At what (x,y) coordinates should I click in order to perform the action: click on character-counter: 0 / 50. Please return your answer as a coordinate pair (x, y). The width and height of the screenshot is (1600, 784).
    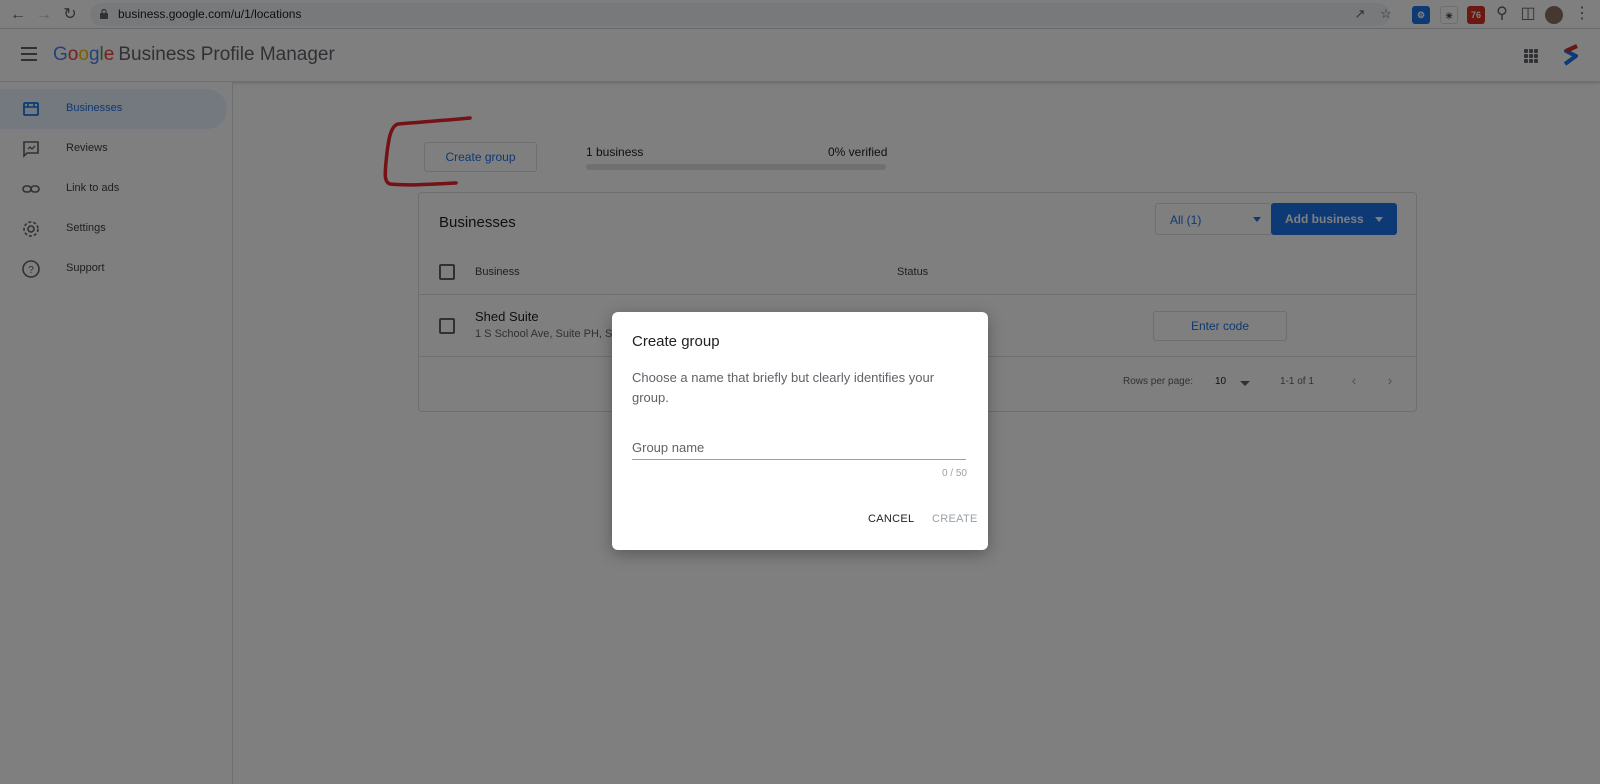
    Looking at the image, I should click on (954, 473).